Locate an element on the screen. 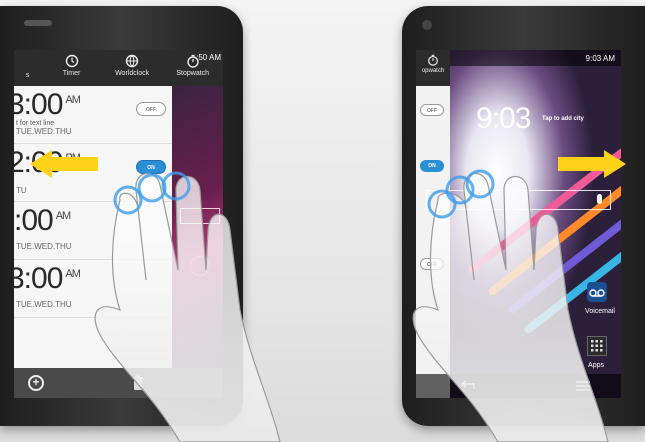 The width and height of the screenshot is (645, 442). tab-timer: Timer is located at coordinates (71, 68).